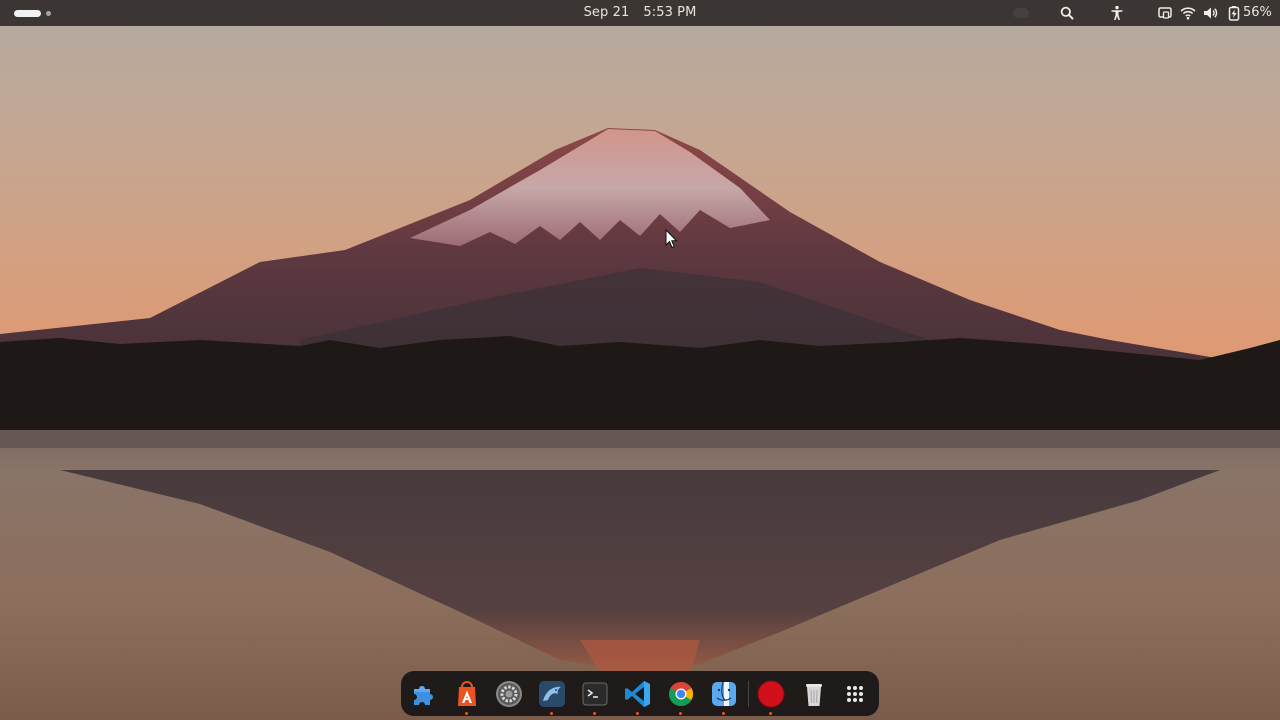 Image resolution: width=1280 pixels, height=720 pixels. I want to click on chrome-icon, so click(681, 694).